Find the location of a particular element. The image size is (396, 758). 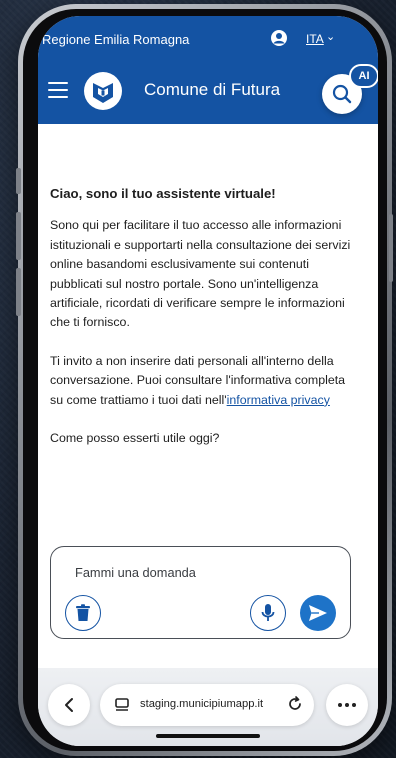

chevron-down-icon: ⌄ is located at coordinates (330, 36).